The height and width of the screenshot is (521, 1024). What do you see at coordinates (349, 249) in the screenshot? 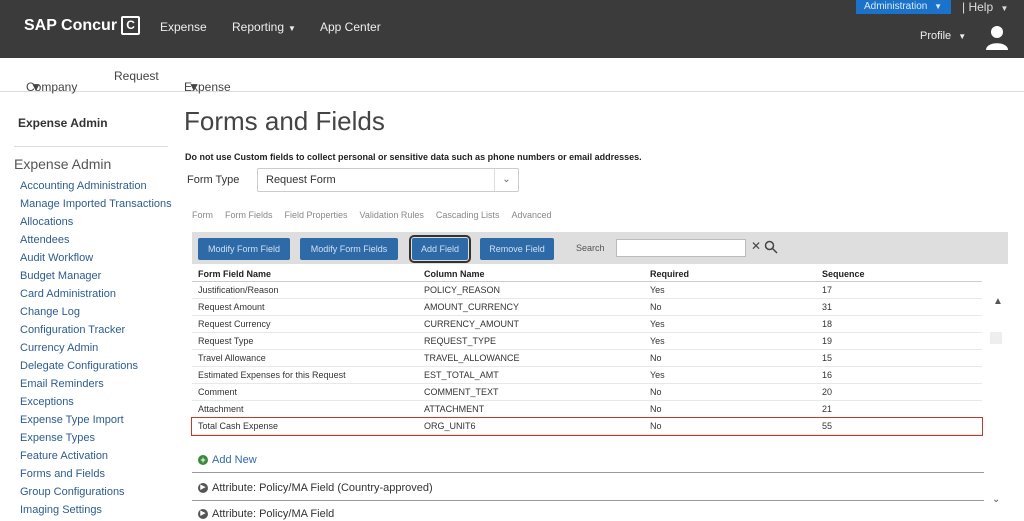
I see `modify-form-fields-button: Modify Form Fields` at bounding box center [349, 249].